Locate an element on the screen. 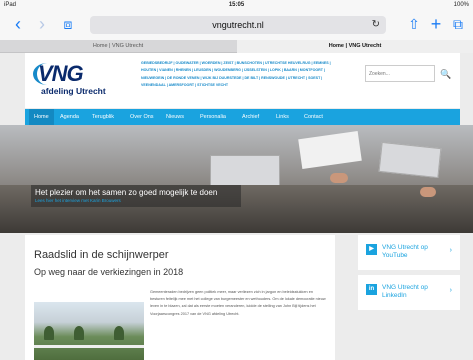 This screenshot has width=473, height=360. chevron-left-icon: ‹ is located at coordinates (18, 24).